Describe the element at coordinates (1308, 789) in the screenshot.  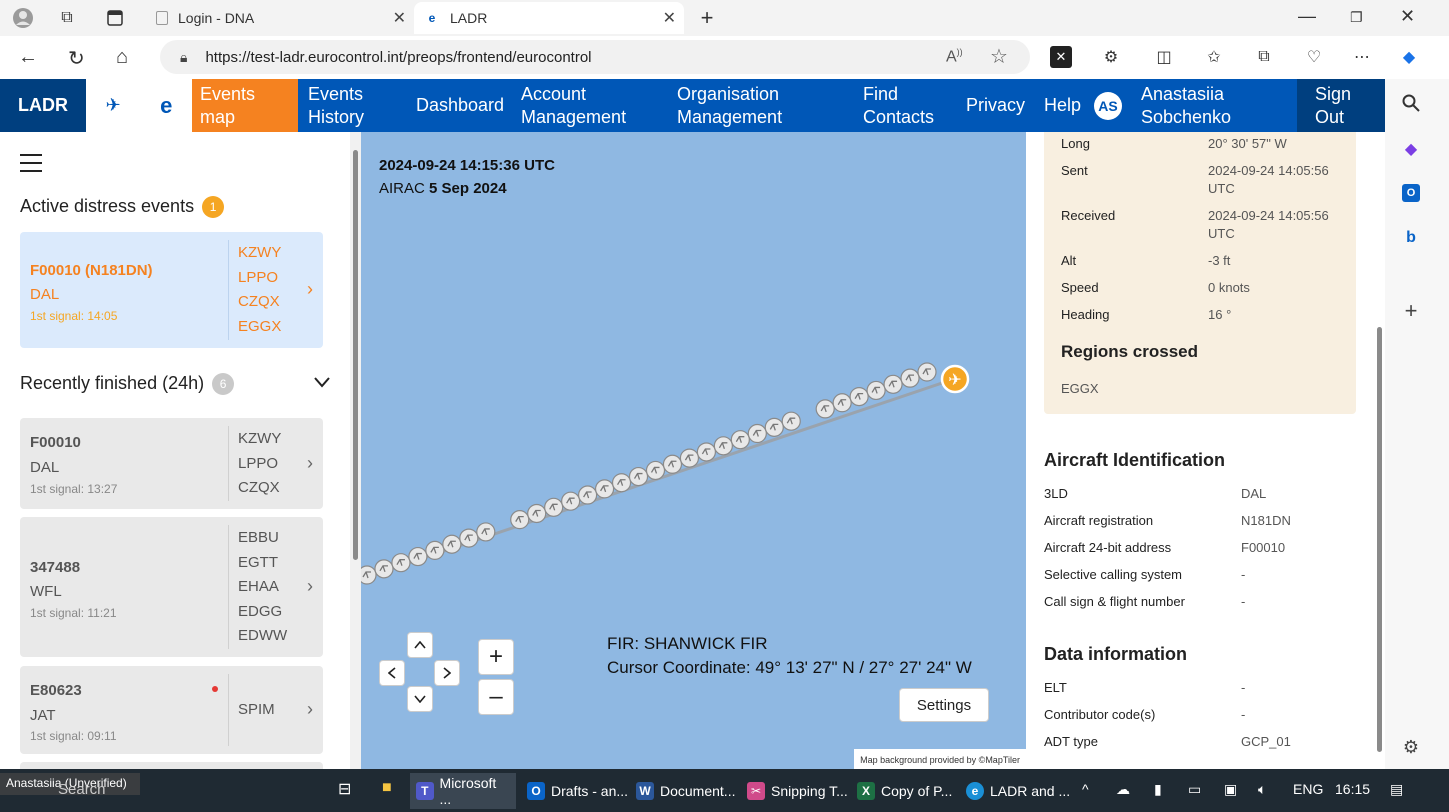
I see `language-indicator: ENG` at that location.